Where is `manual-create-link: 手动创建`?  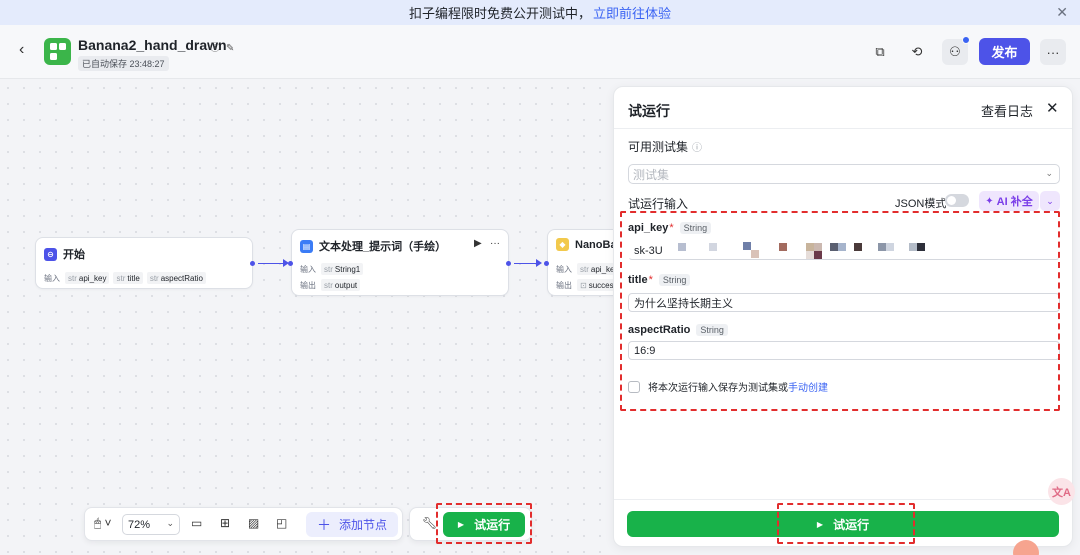
manual-create-link: 手动创建 is located at coordinates (808, 386).